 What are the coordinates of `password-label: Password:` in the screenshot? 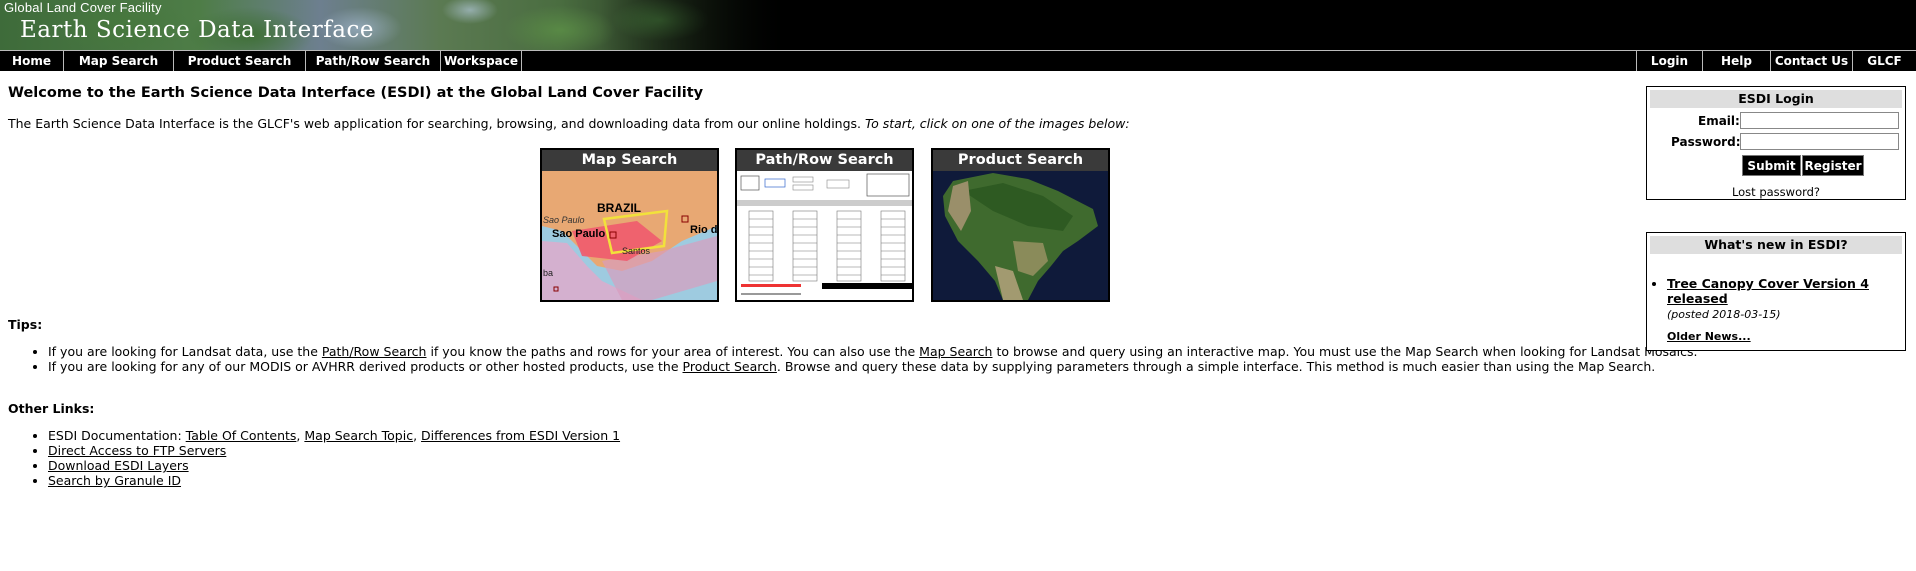 It's located at (1706, 142).